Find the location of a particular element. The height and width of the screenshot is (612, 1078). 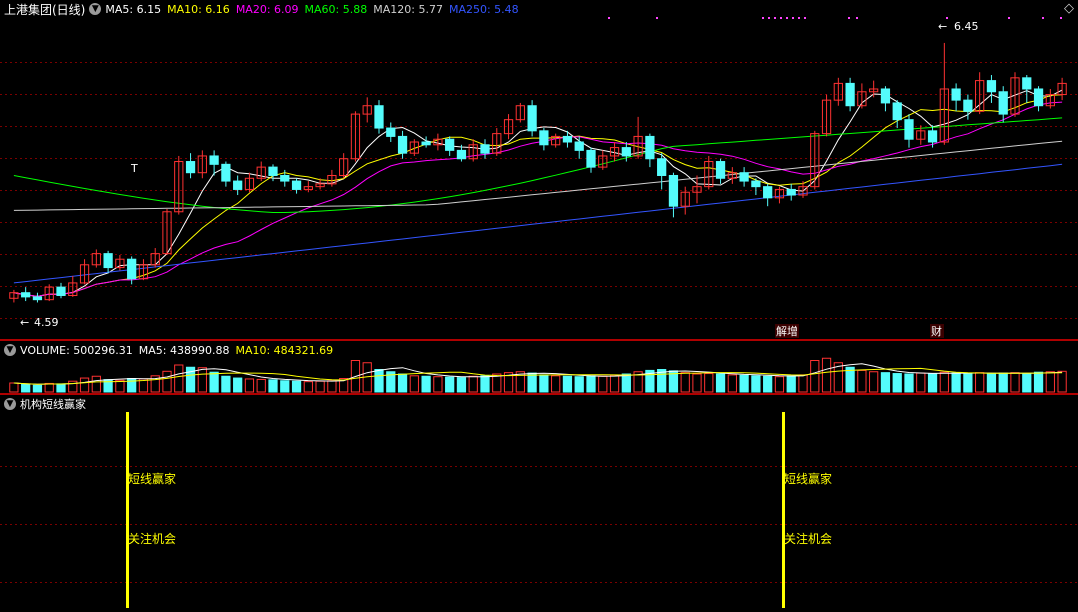

event-tag-2: 财 is located at coordinates (936, 331).